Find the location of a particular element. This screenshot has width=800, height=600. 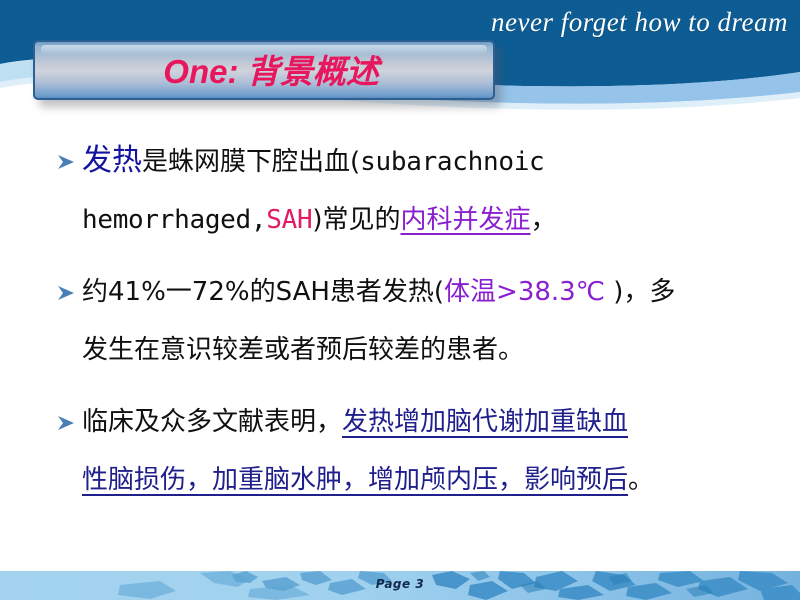

bullet-seg-text: )常见的 is located at coordinates (356, 220).